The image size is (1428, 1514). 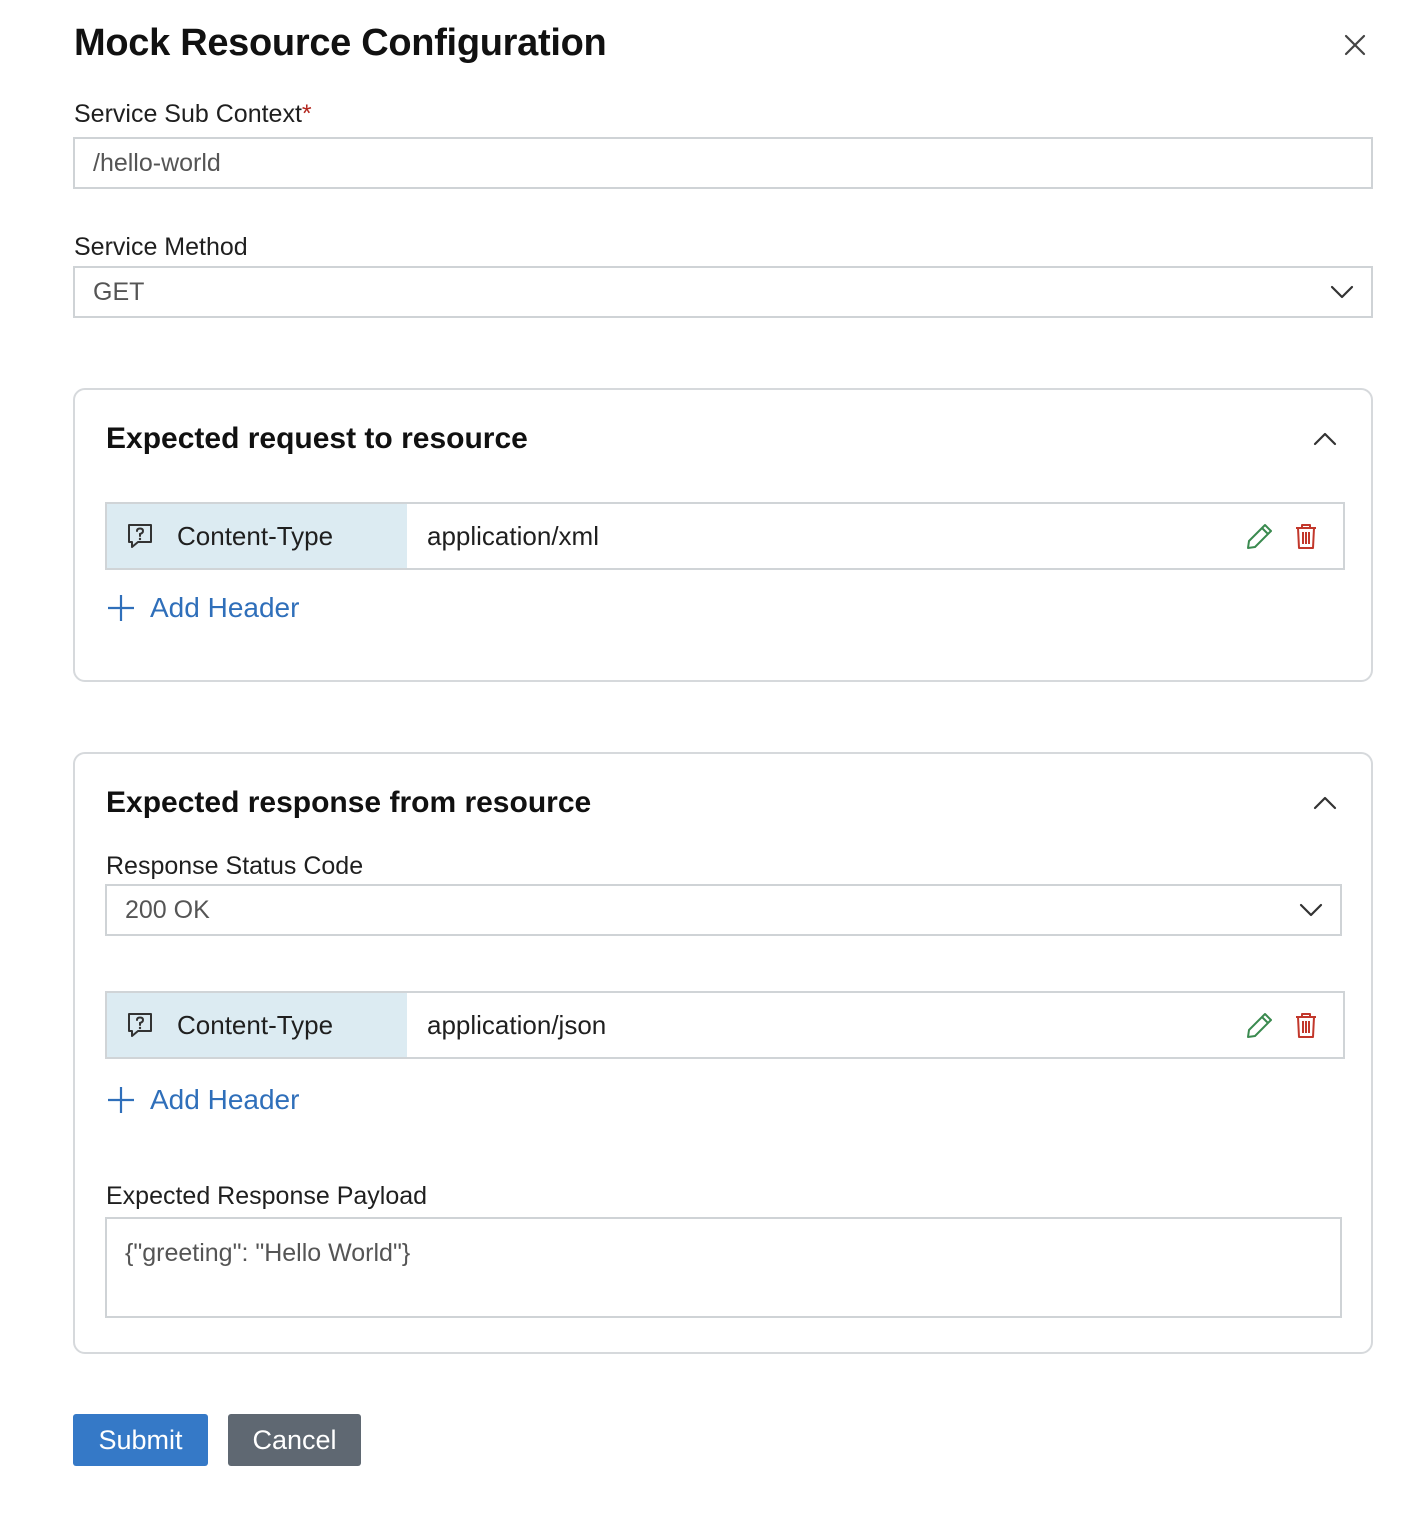 I want to click on request-header-row: Content-Type application/xml, so click(x=725, y=536).